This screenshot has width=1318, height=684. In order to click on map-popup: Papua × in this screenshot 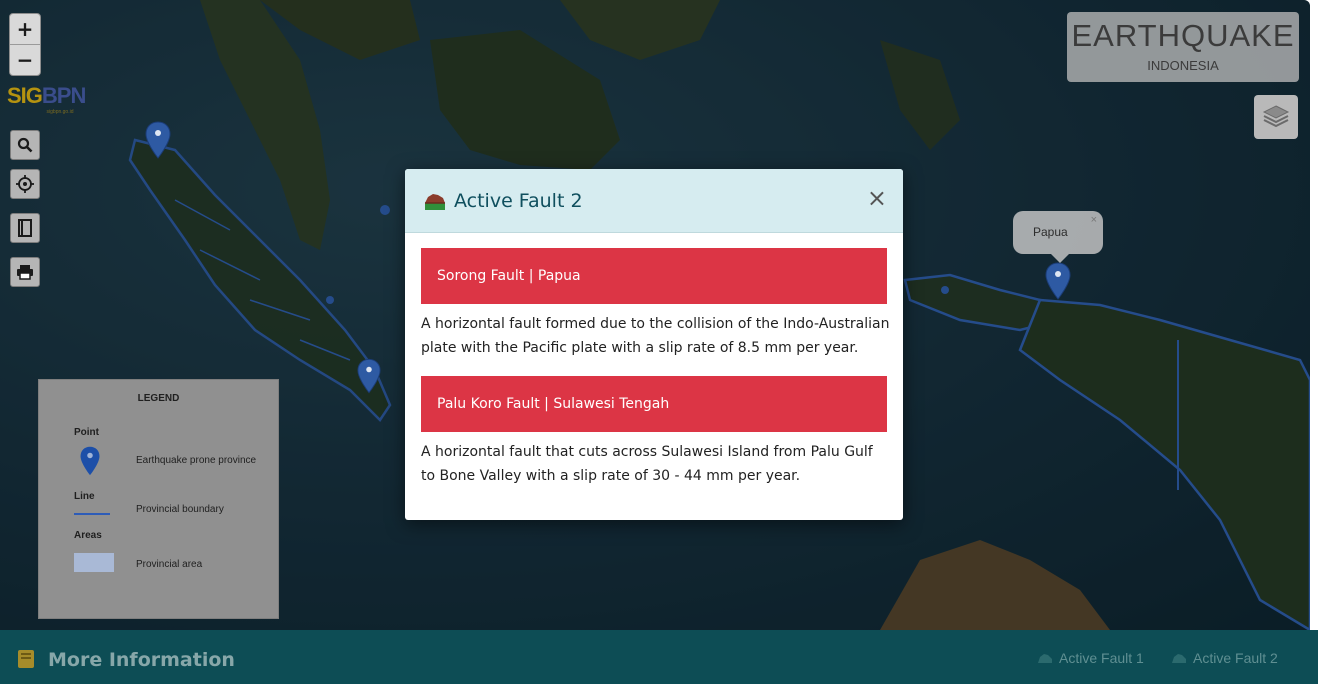, I will do `click(1058, 237)`.